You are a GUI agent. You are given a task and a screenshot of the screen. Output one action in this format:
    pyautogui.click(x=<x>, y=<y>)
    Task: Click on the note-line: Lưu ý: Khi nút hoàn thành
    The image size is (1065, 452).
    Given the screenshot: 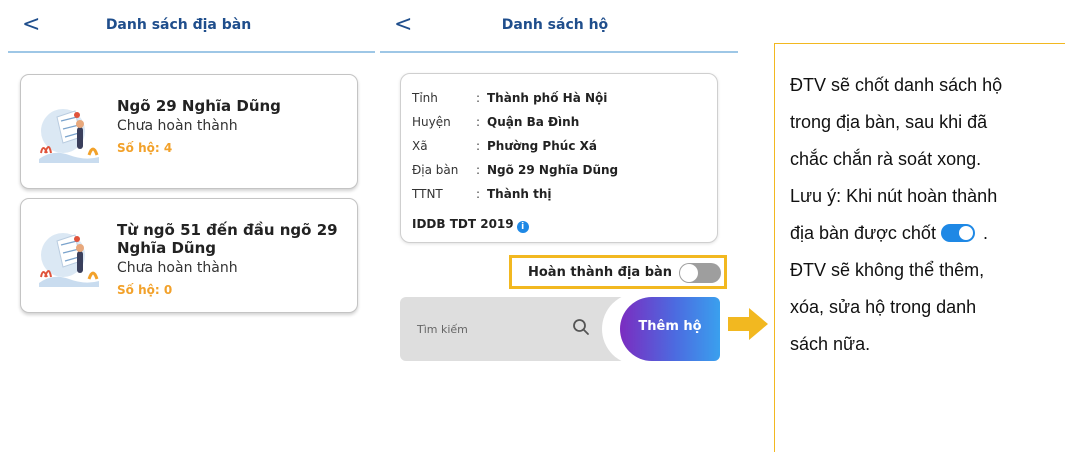 What is the action you would take?
    pyautogui.click(x=894, y=196)
    